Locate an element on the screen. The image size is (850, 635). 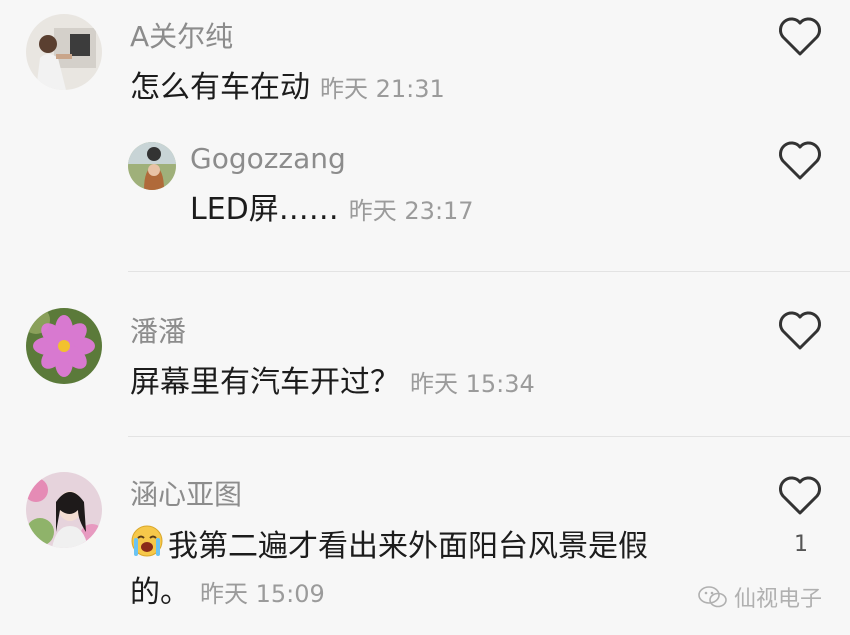
watermark-text: 仙视电子 is located at coordinates (777, 599).